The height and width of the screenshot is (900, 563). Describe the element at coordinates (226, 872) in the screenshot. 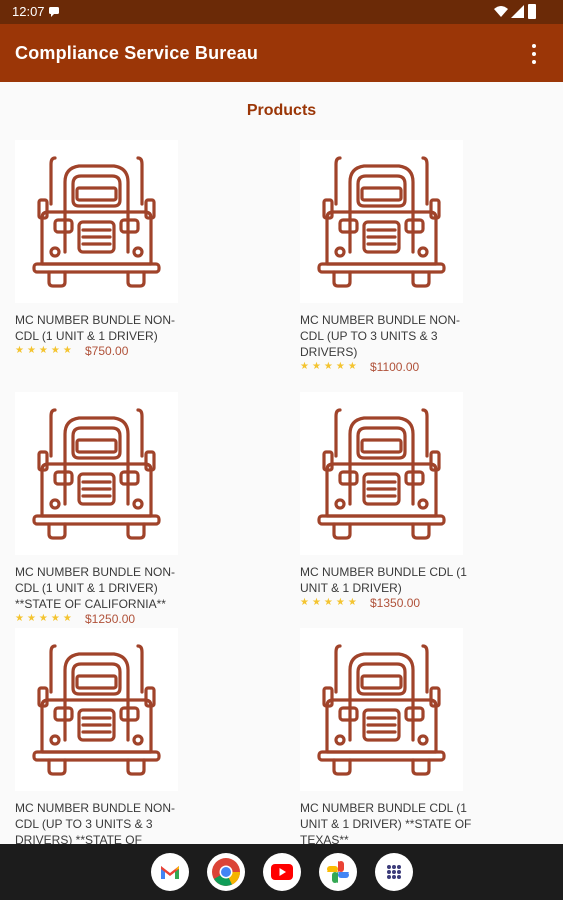

I see `chrome-icon` at that location.